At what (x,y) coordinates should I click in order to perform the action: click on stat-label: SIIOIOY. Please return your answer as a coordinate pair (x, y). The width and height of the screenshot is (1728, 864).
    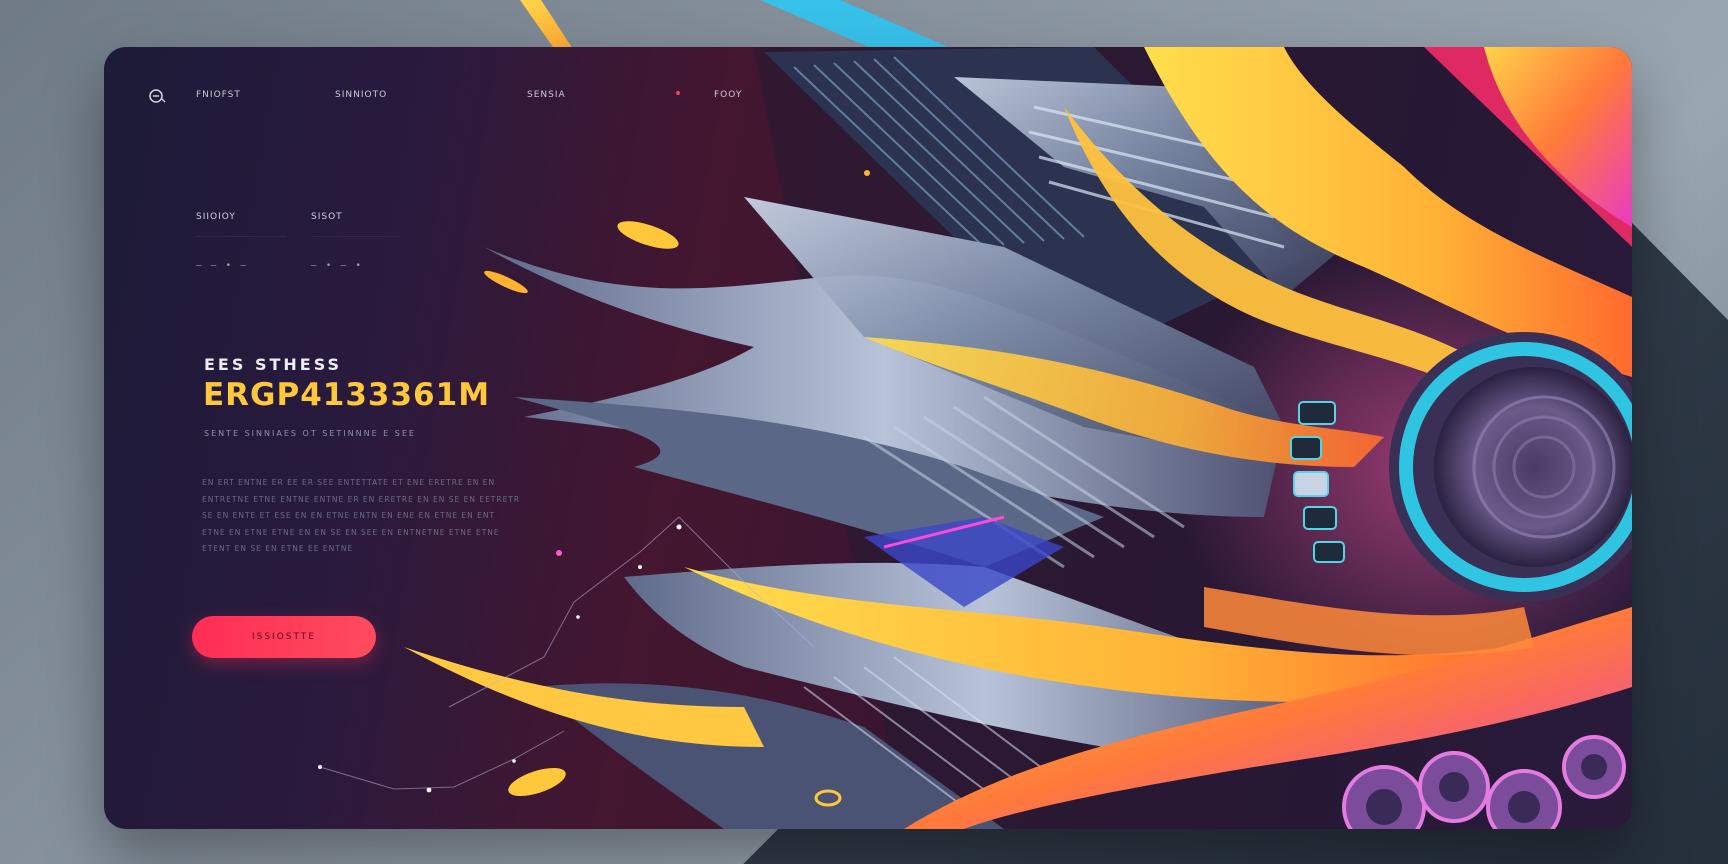
    Looking at the image, I should click on (216, 217).